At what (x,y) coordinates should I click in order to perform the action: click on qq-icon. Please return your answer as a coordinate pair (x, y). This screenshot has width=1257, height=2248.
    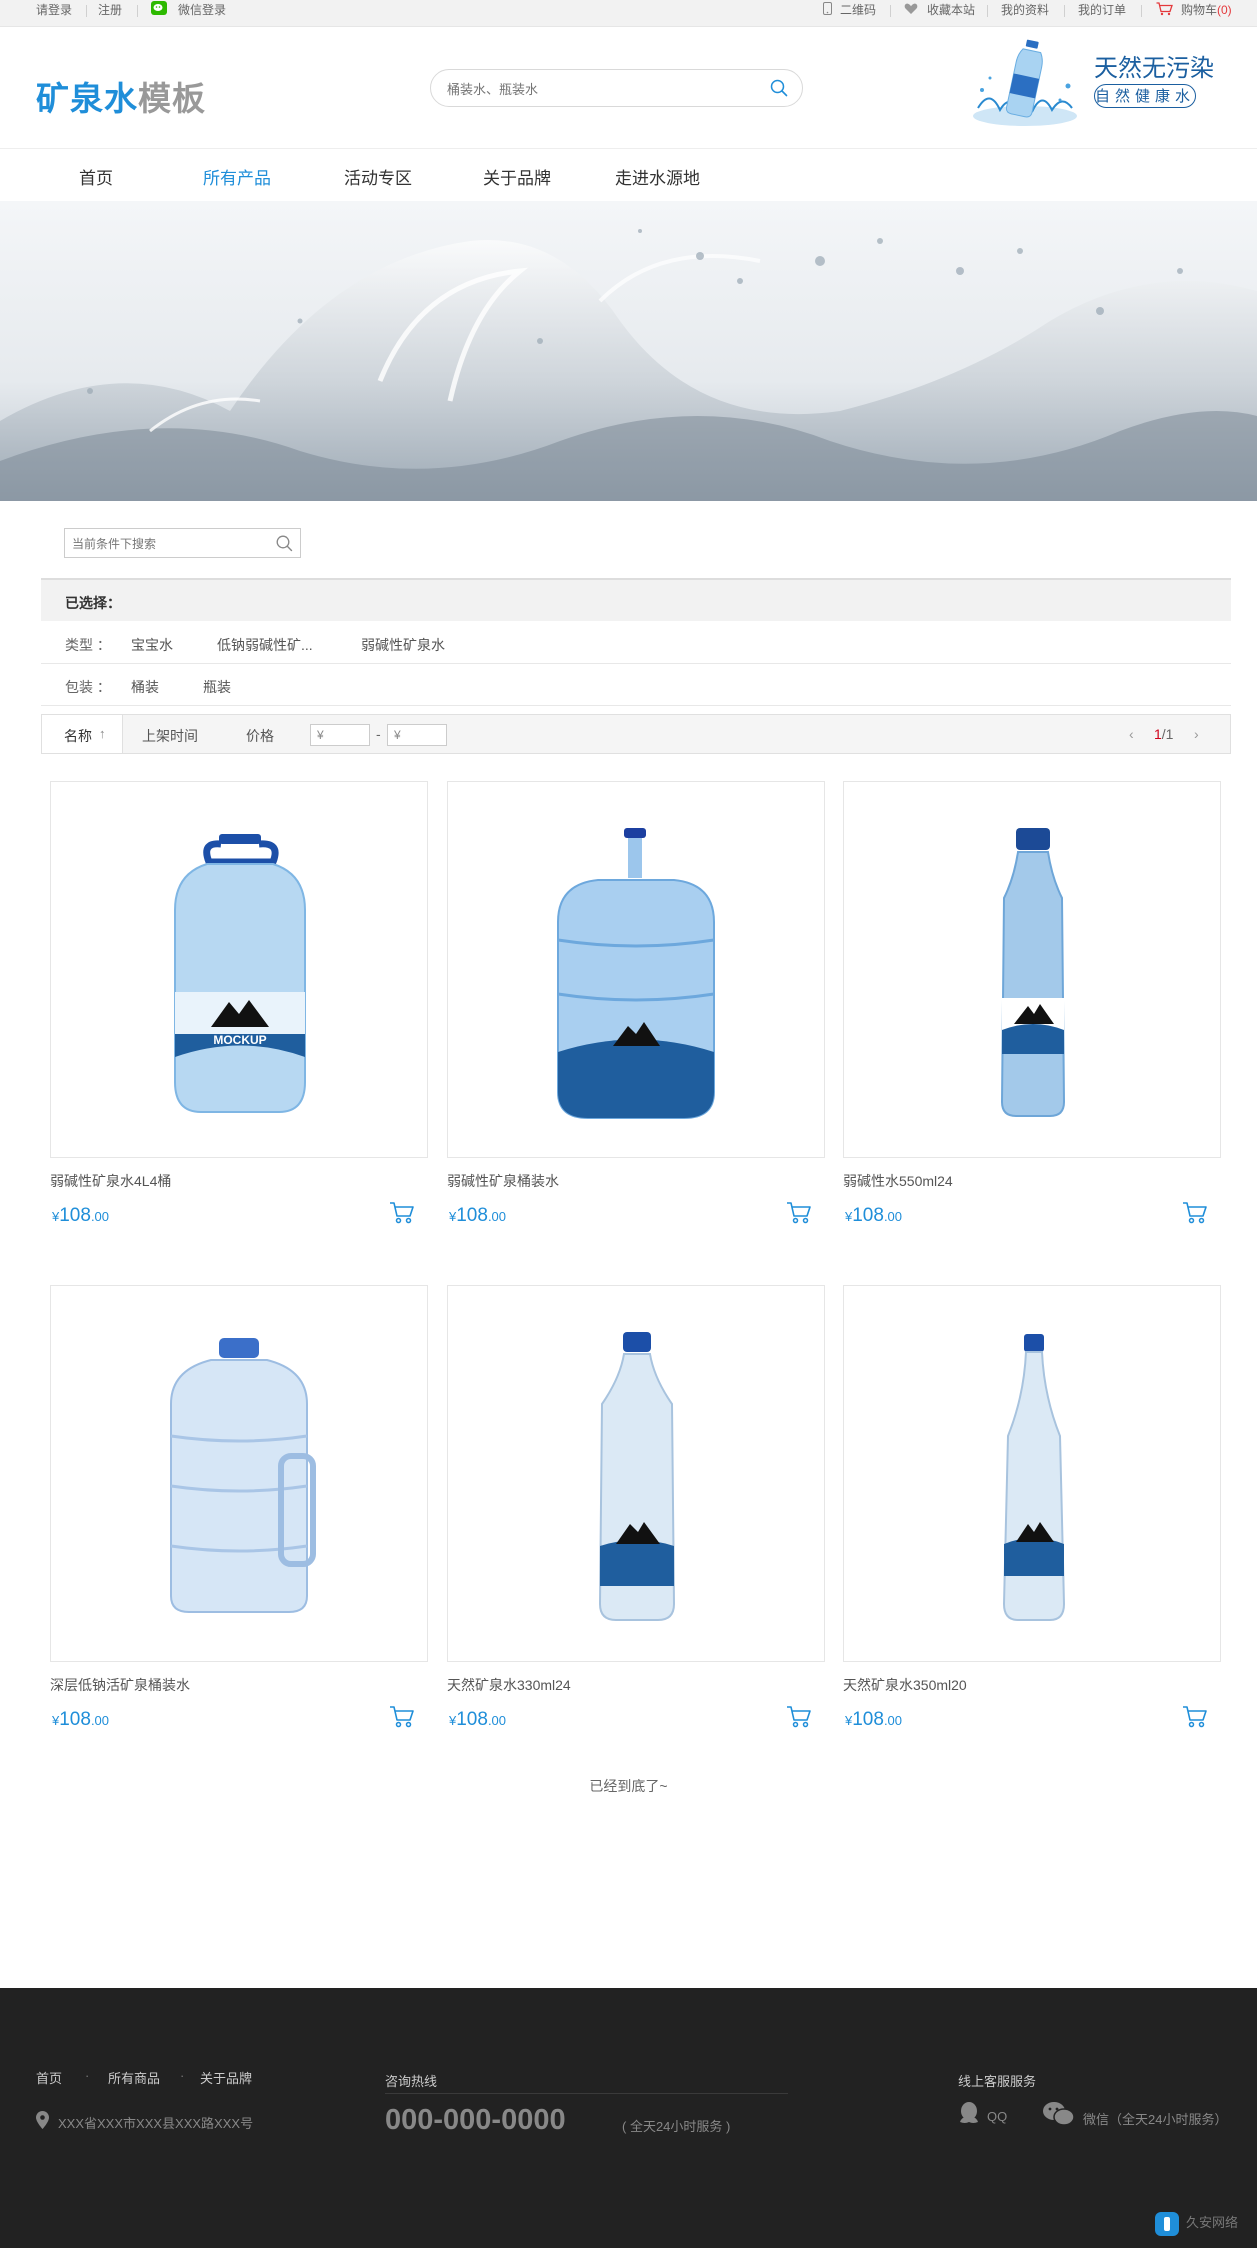
    Looking at the image, I should click on (969, 2114).